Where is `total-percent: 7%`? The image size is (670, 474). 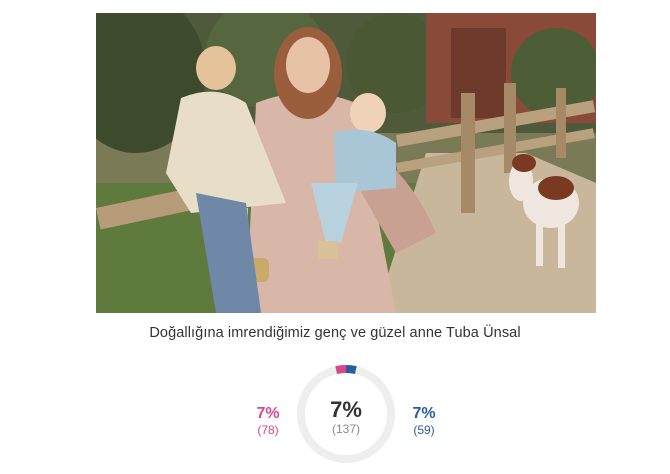
total-percent: 7% is located at coordinates (346, 409).